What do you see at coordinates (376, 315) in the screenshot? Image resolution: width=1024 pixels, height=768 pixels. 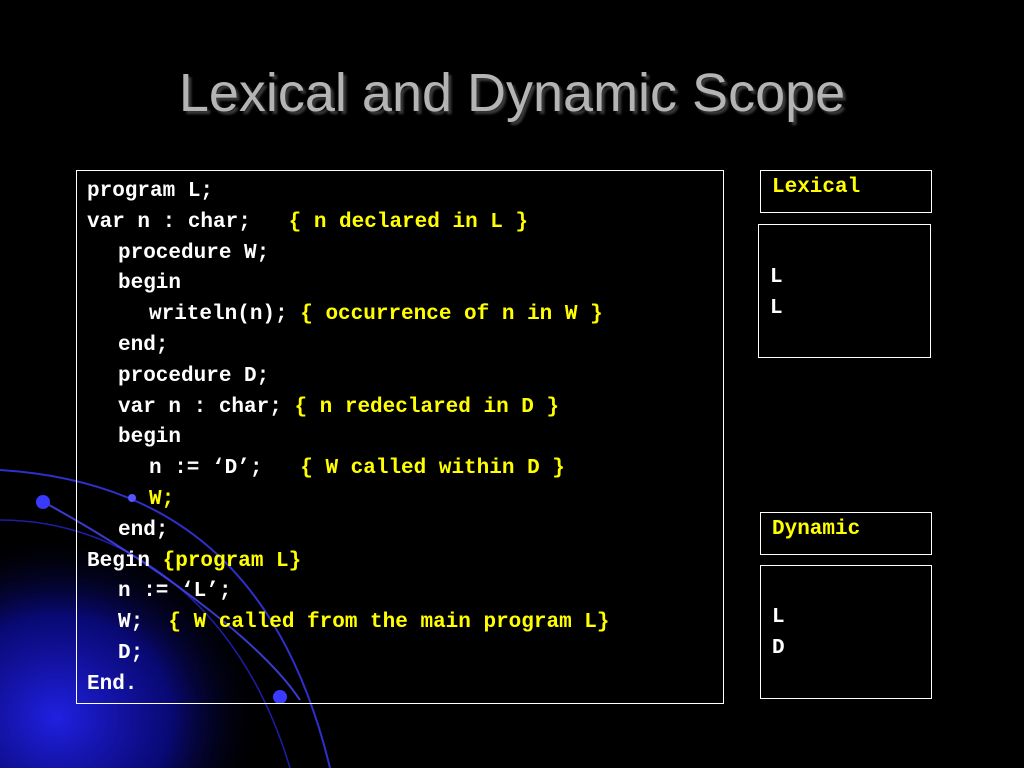 I see `code-line: writeln(n); { occurrence of n in W }` at bounding box center [376, 315].